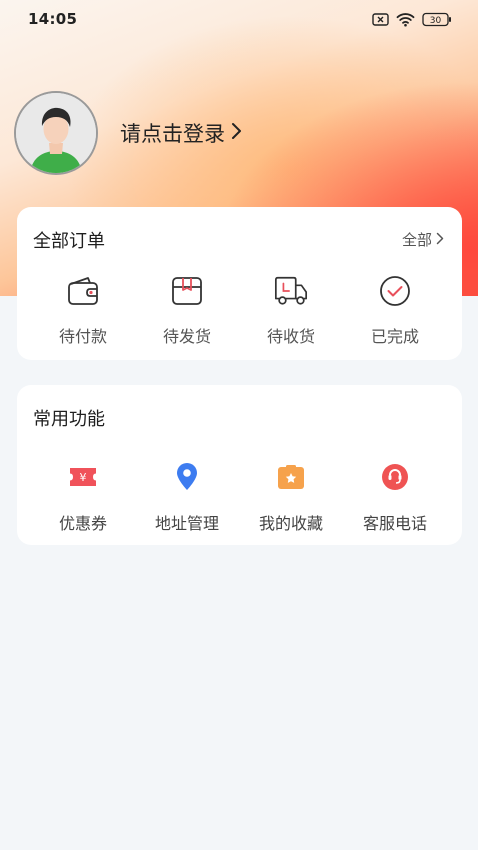 This screenshot has height=850, width=478. What do you see at coordinates (380, 19) in the screenshot?
I see `sim-off-icon` at bounding box center [380, 19].